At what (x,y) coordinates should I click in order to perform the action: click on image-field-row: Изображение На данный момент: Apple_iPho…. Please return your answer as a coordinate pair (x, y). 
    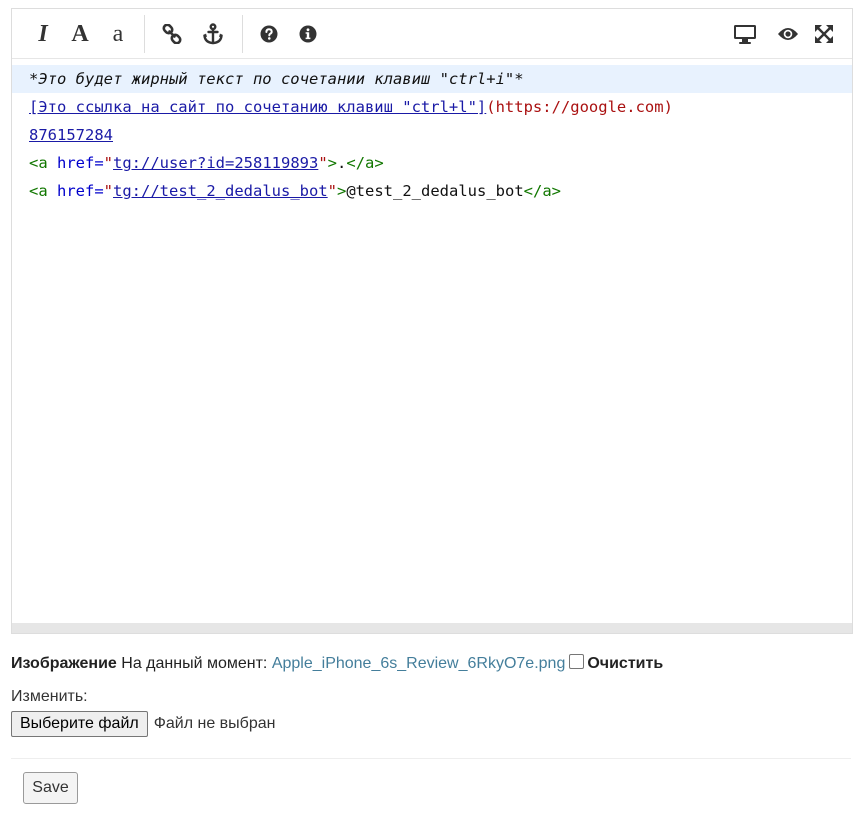
    Looking at the image, I should click on (337, 663).